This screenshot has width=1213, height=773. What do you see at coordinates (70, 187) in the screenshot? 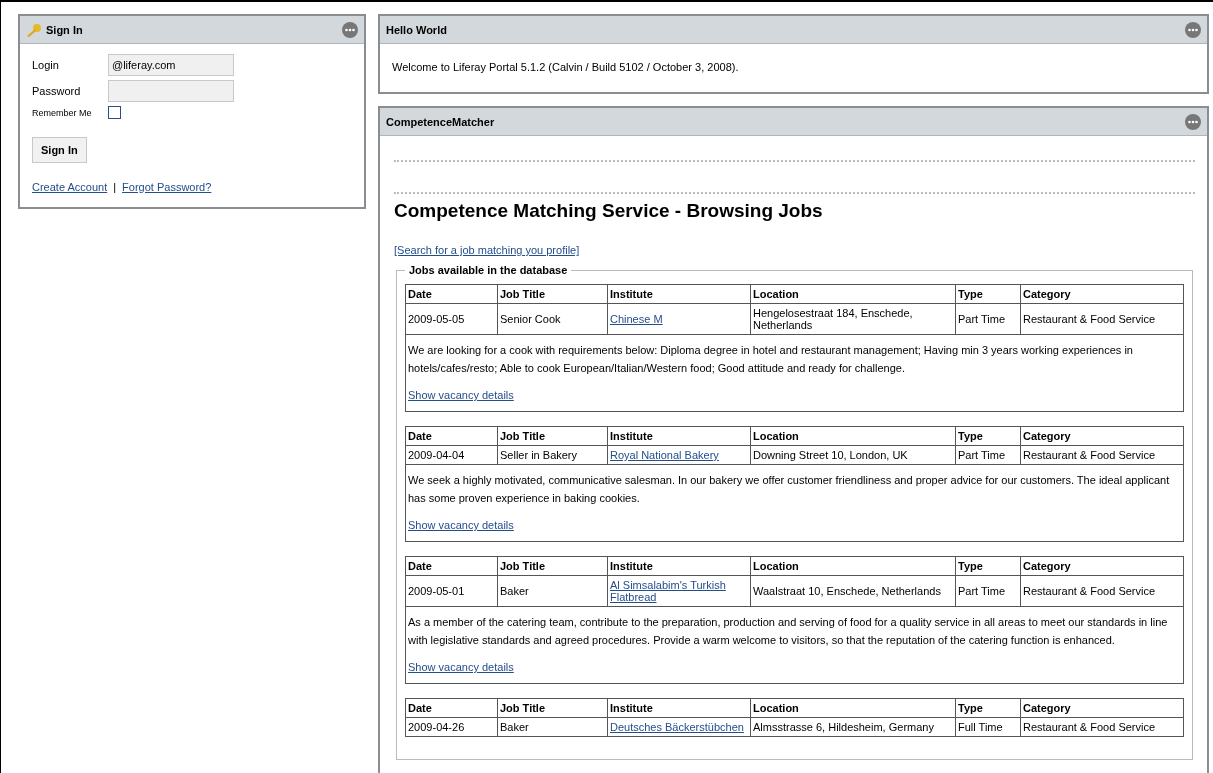
I see `create-account-link: Create Account` at bounding box center [70, 187].